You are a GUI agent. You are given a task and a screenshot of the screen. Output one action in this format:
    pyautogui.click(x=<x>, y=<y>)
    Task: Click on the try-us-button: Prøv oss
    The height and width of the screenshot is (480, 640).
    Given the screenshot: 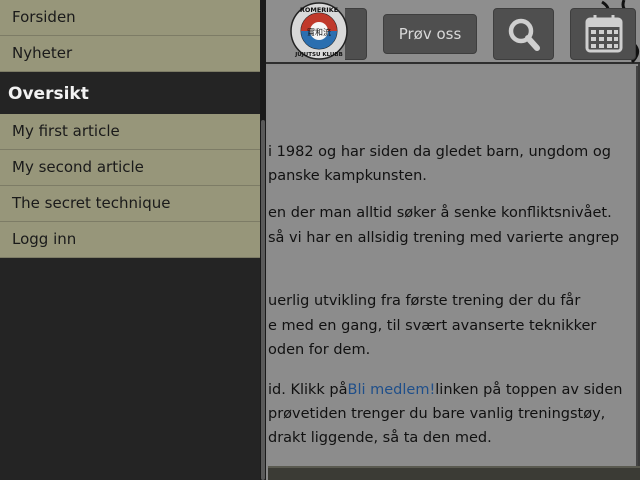 What is the action you would take?
    pyautogui.click(x=430, y=34)
    